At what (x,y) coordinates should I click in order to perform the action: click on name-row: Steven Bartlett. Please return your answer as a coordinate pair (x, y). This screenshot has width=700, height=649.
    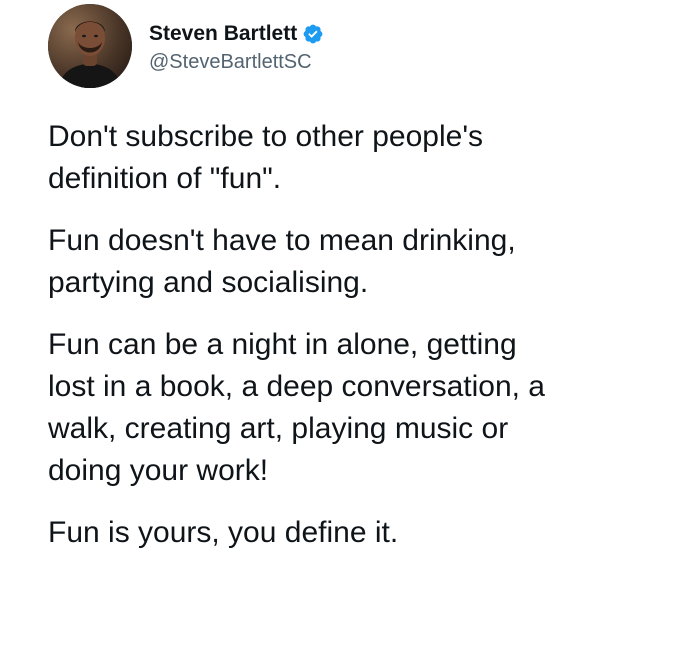
    Looking at the image, I should click on (236, 34).